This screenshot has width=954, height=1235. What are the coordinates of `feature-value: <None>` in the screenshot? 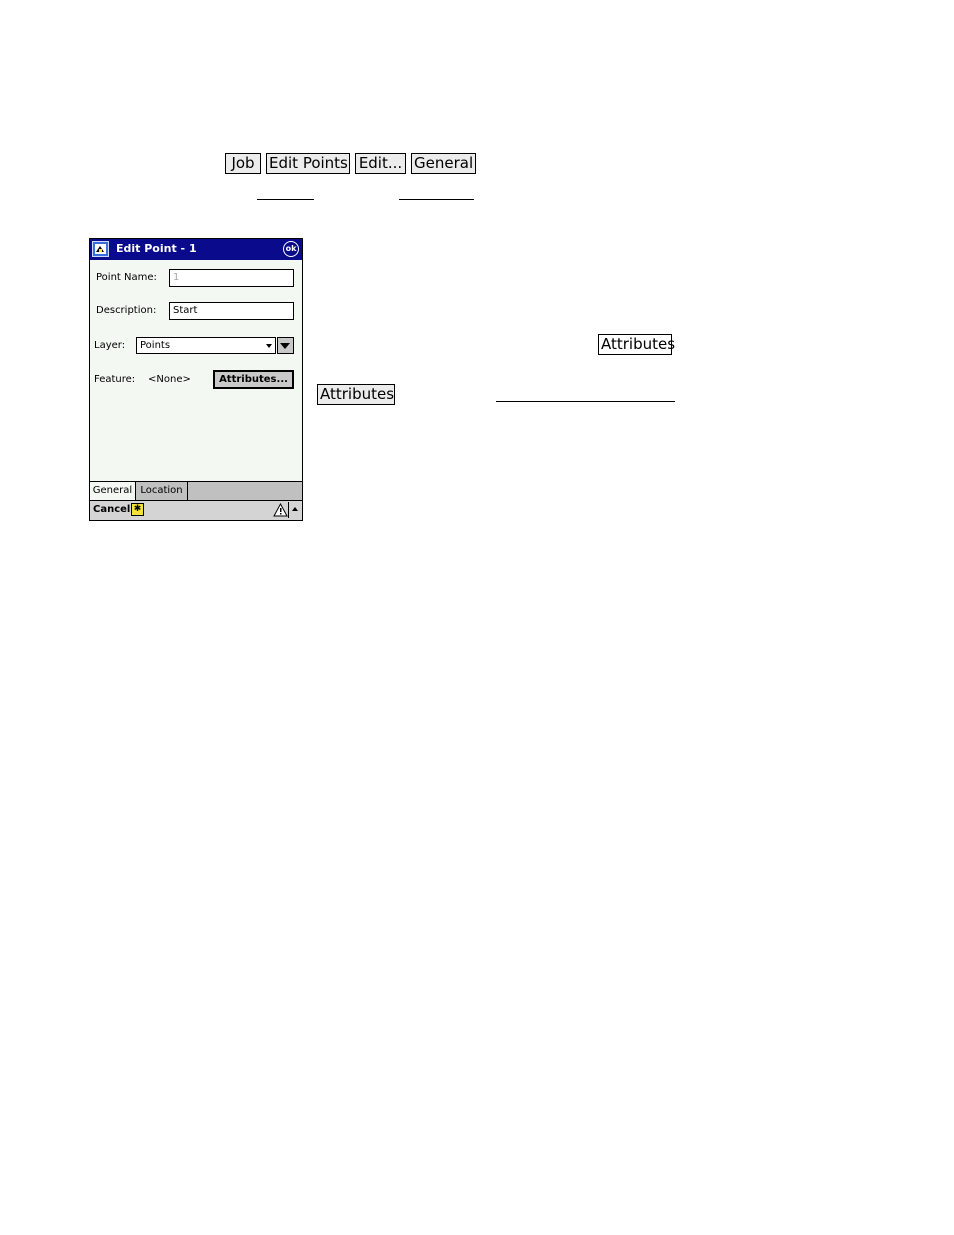 It's located at (169, 379).